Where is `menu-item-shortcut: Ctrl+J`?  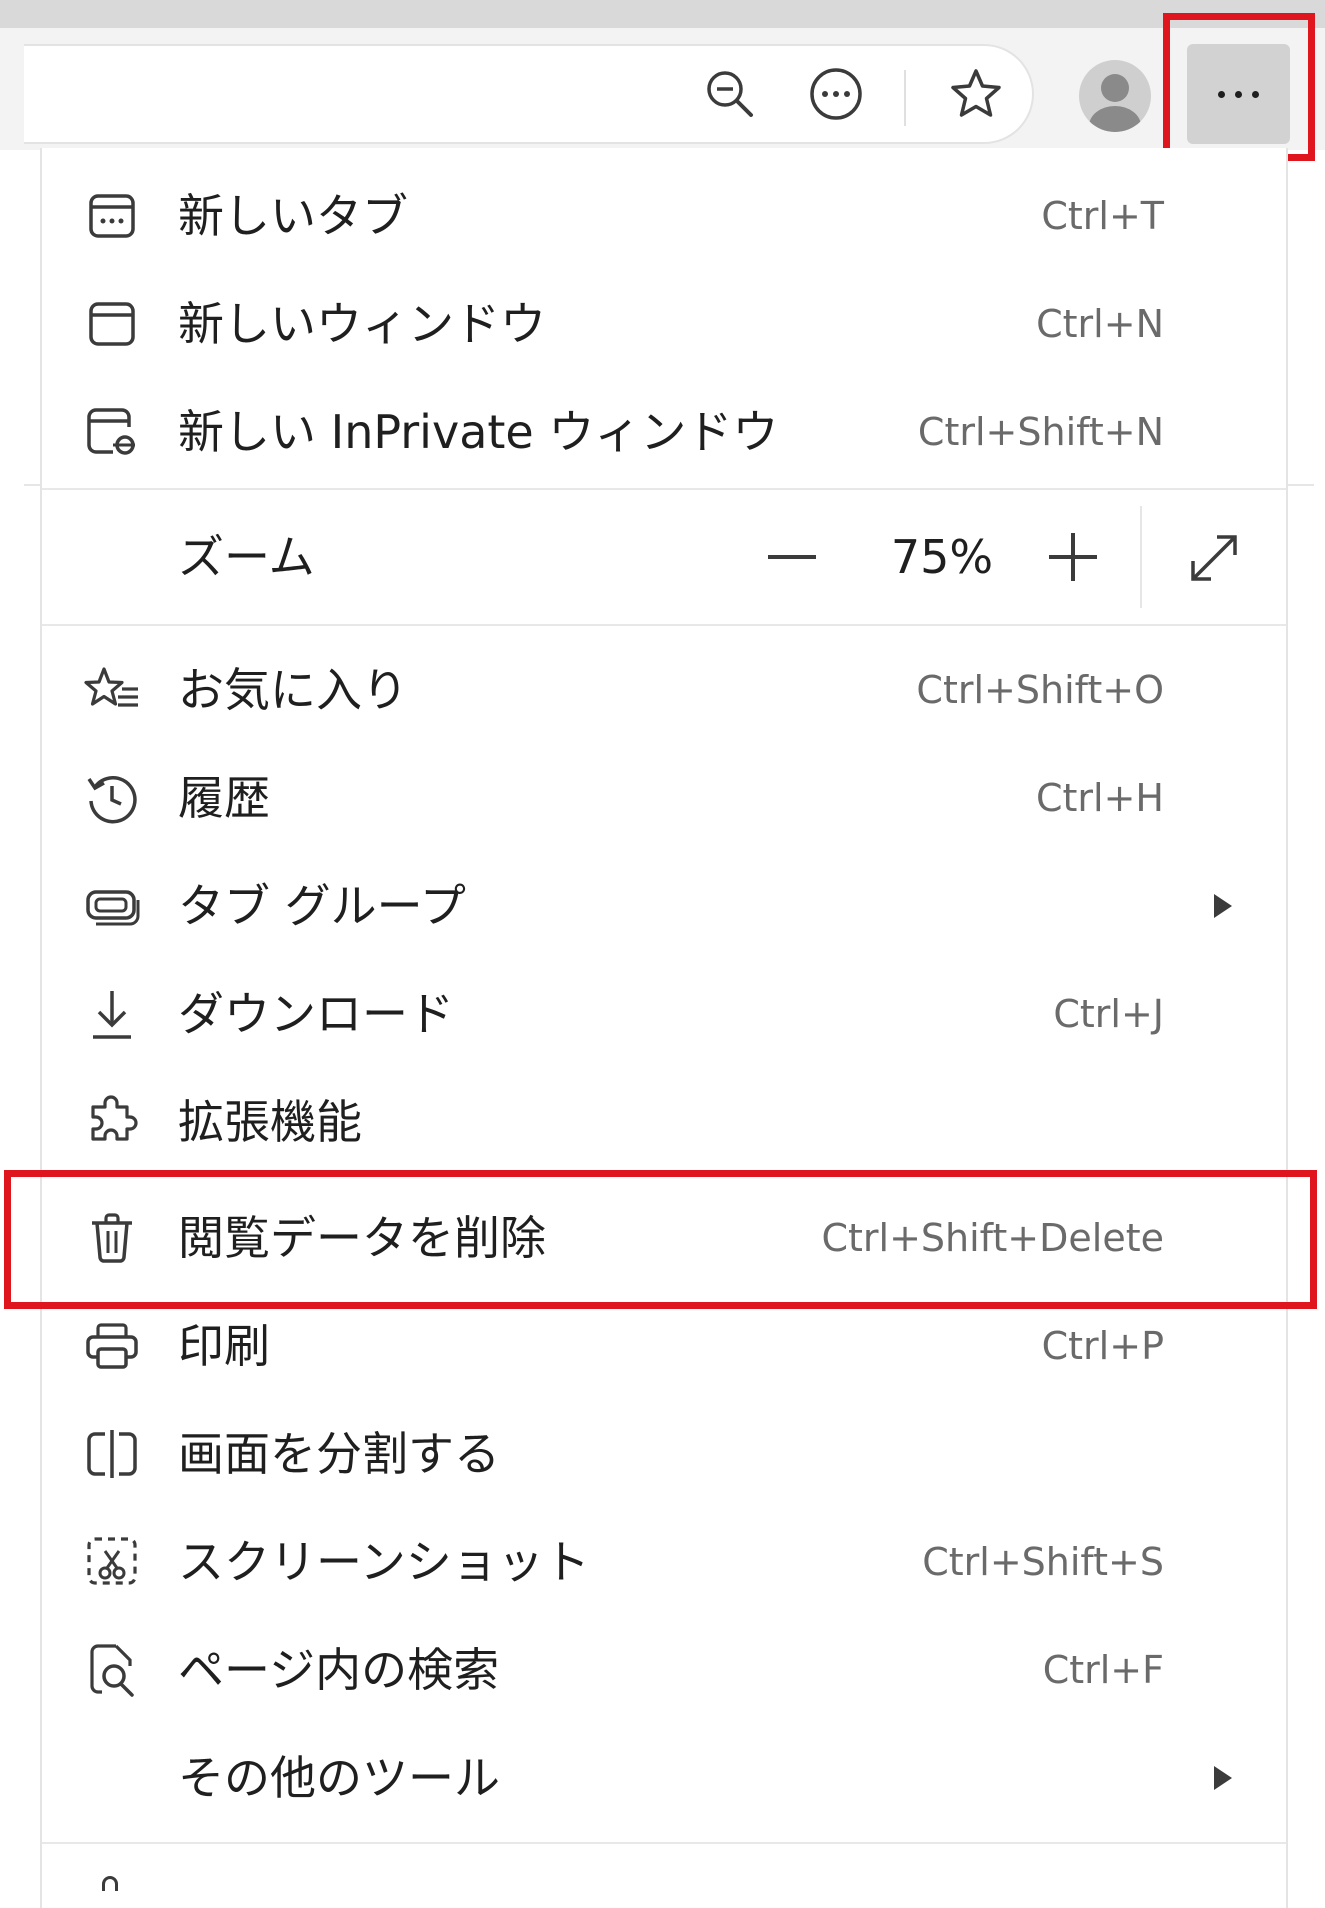 menu-item-shortcut: Ctrl+J is located at coordinates (1108, 1014).